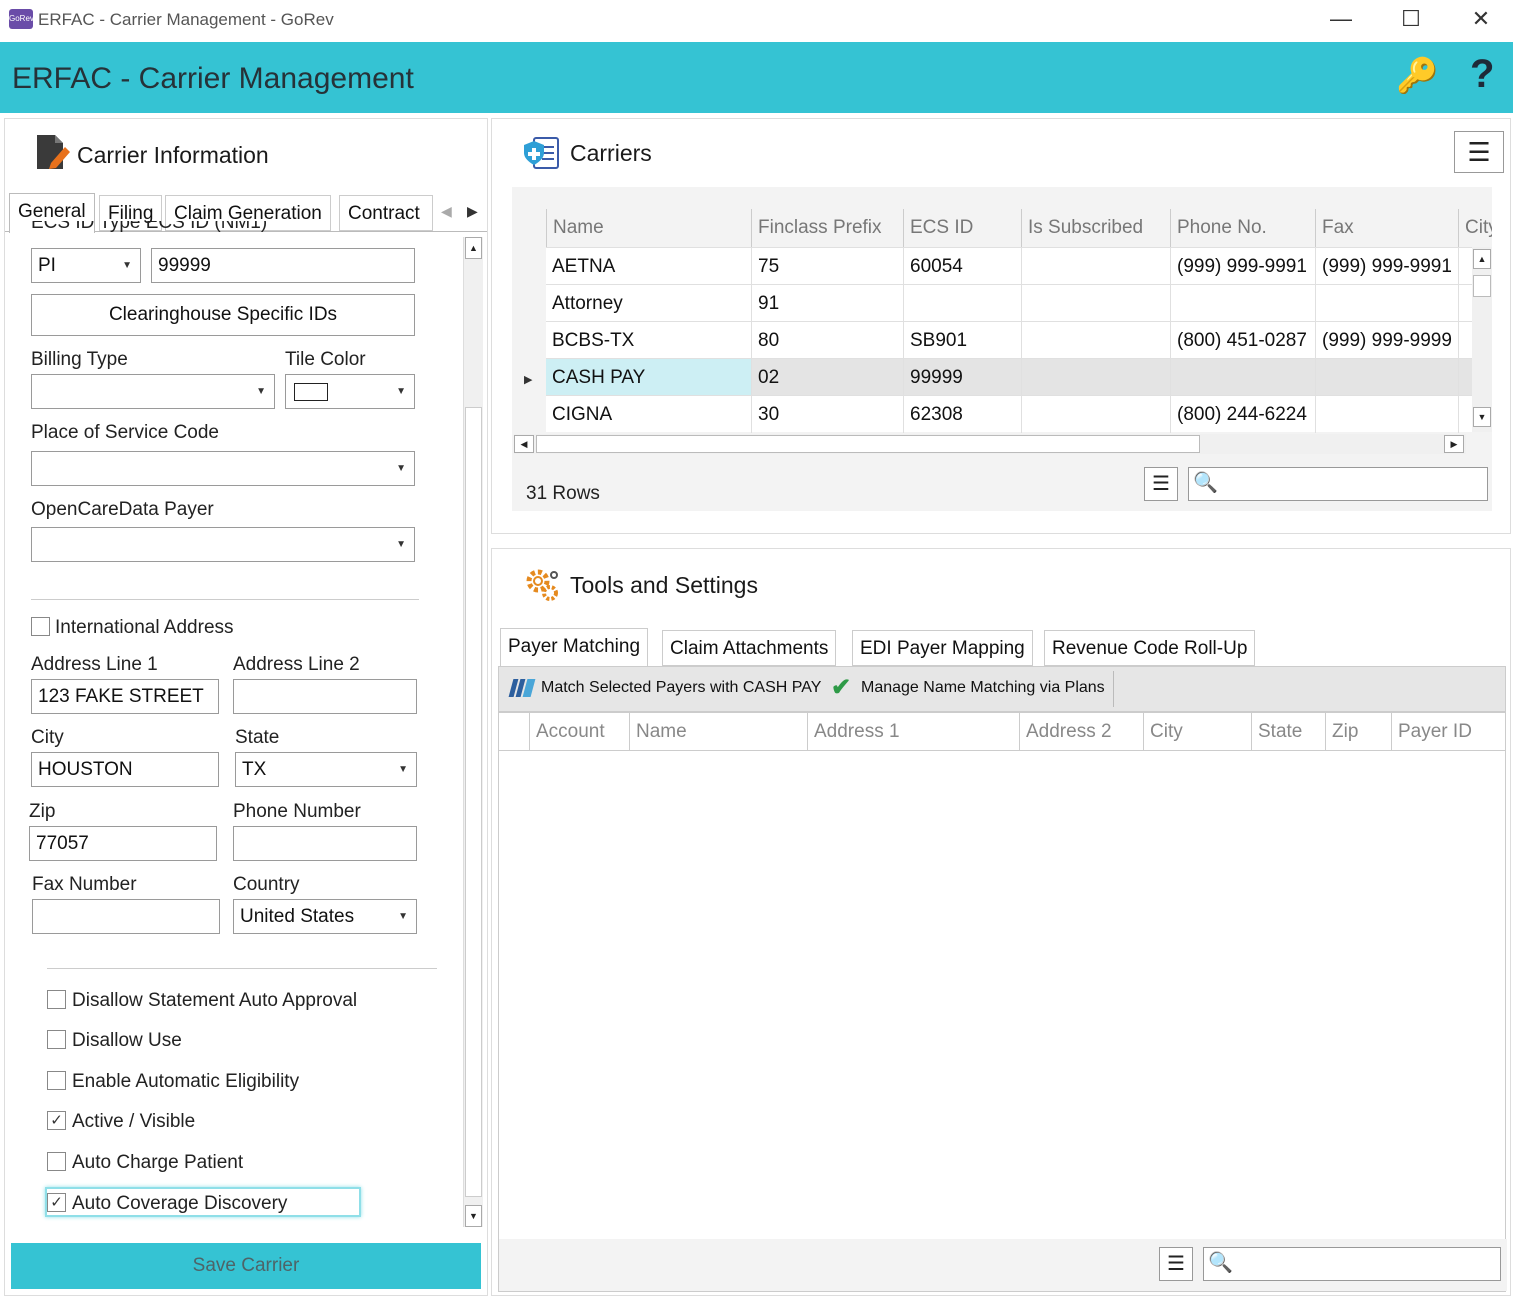 The width and height of the screenshot is (1513, 1297). I want to click on section-divider, so click(242, 968).